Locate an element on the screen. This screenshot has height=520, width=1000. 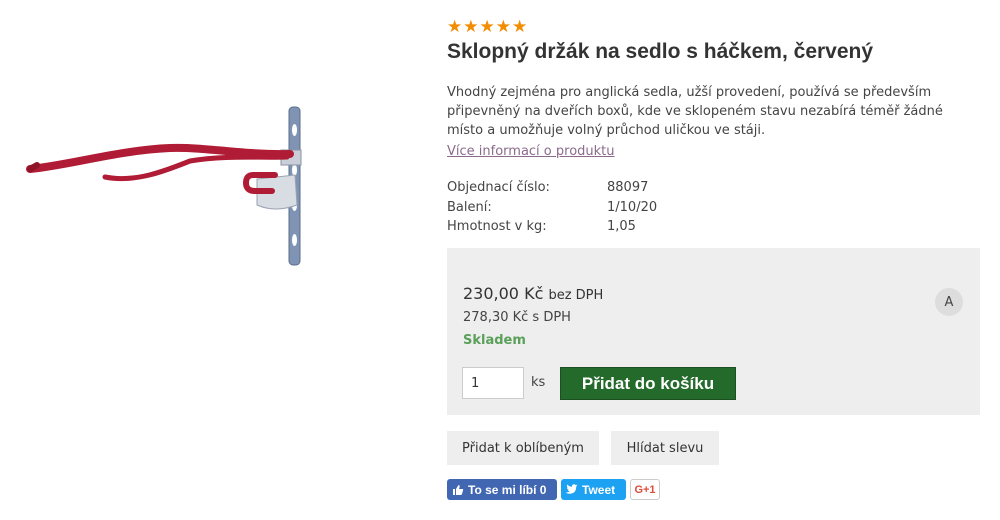
product-title: Sklopný držák na sedlo s háčkem, červený is located at coordinates (660, 51).